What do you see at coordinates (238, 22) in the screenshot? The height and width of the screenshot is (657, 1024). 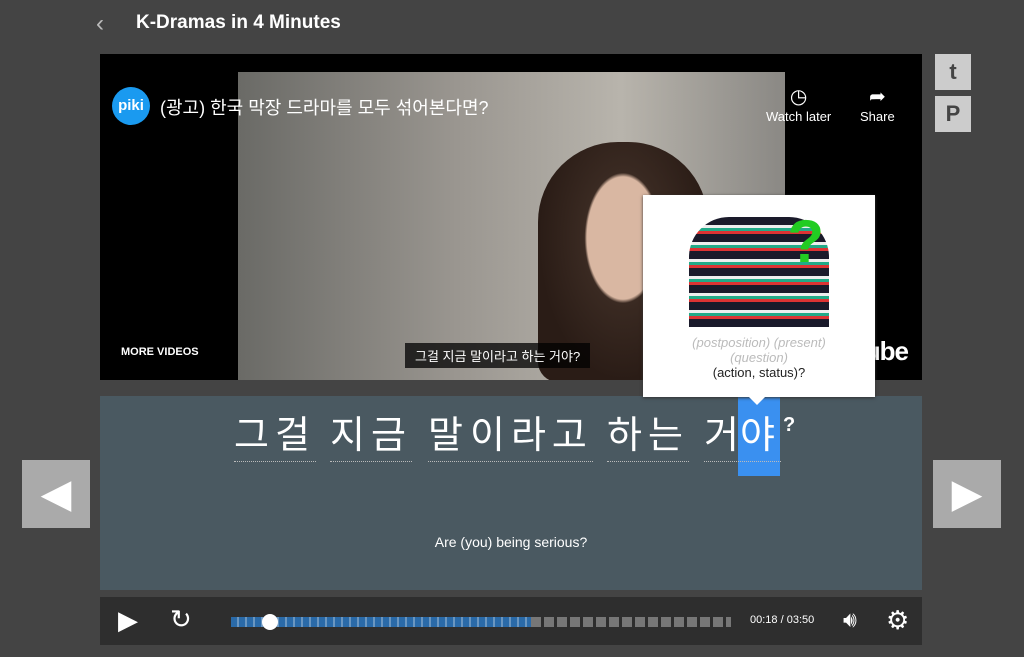 I see `page-title: K-Dramas in 4 Minutes` at bounding box center [238, 22].